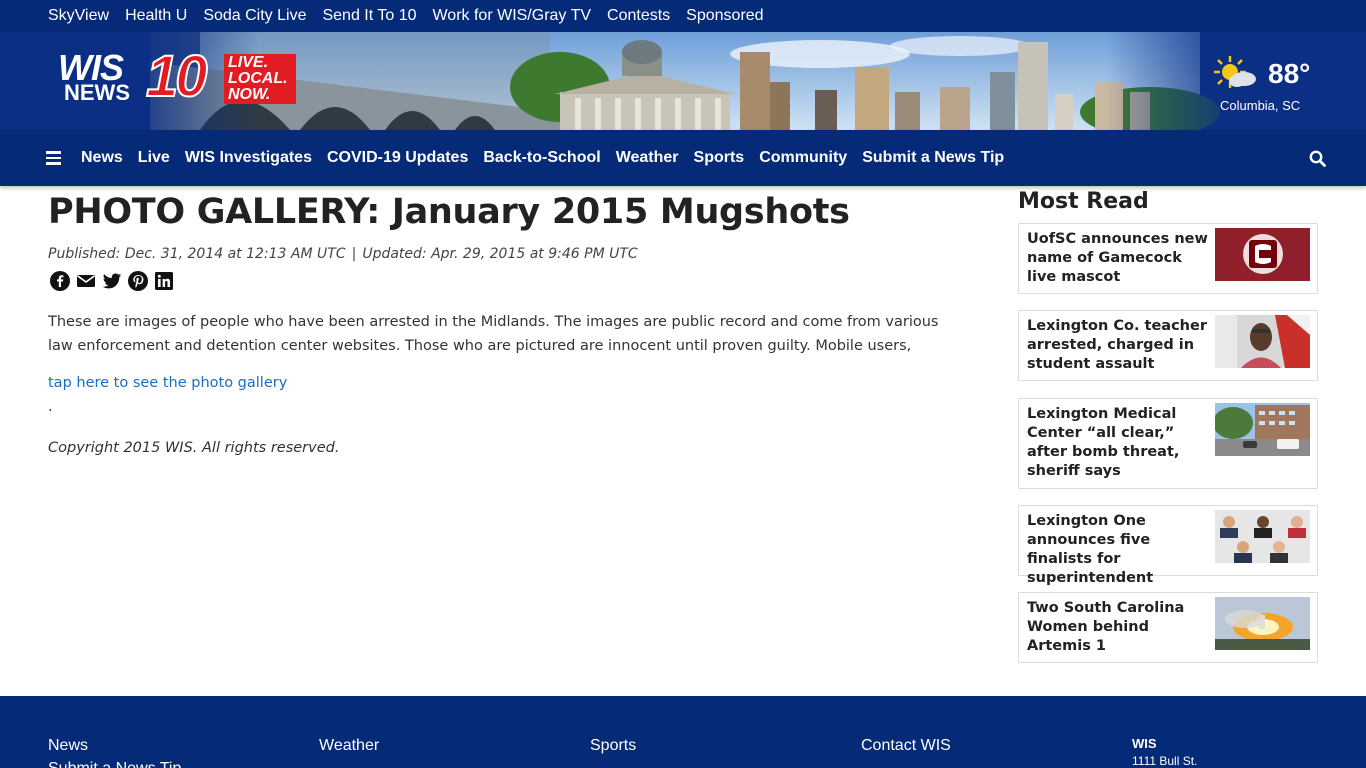  I want to click on footer-link-contact-wis: Contact WIS, so click(906, 746).